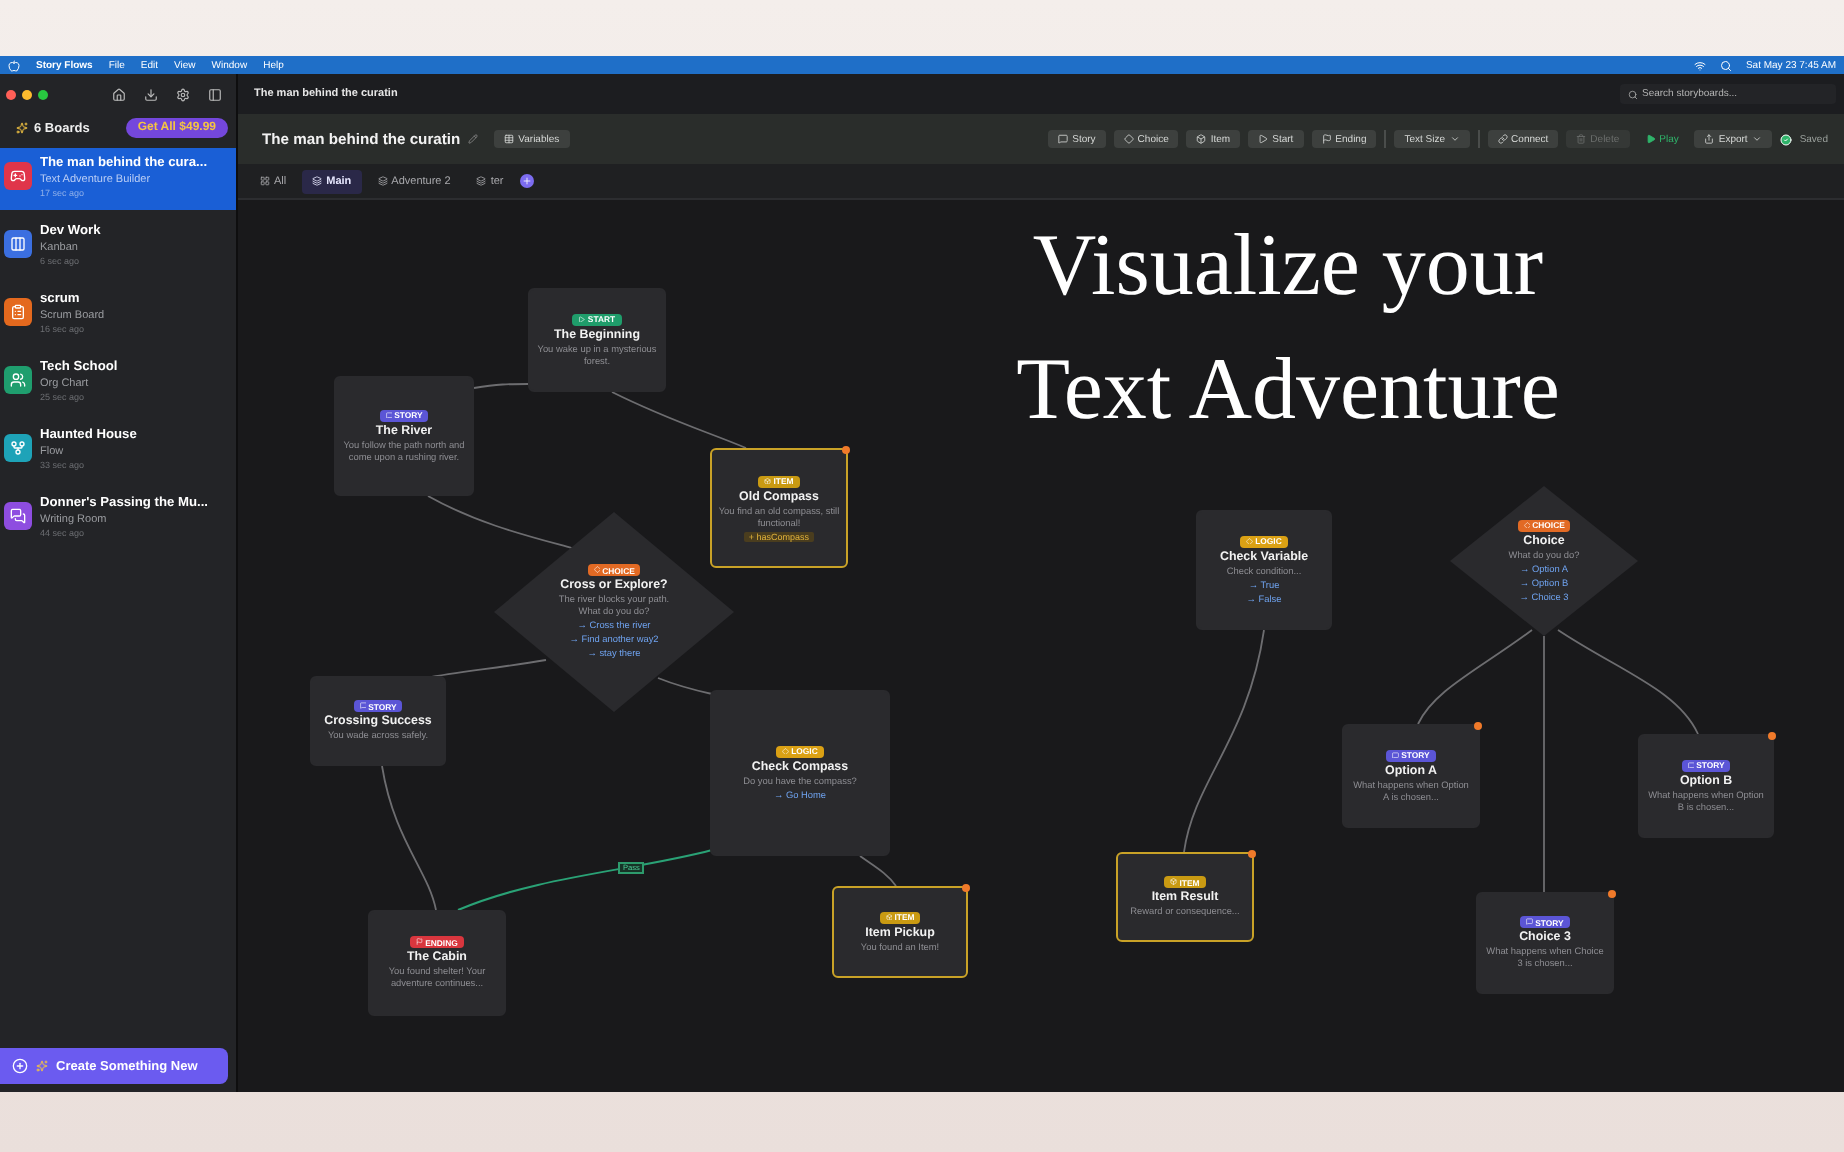 The image size is (1844, 1152). What do you see at coordinates (1581, 139) in the screenshot?
I see `trash-icon` at bounding box center [1581, 139].